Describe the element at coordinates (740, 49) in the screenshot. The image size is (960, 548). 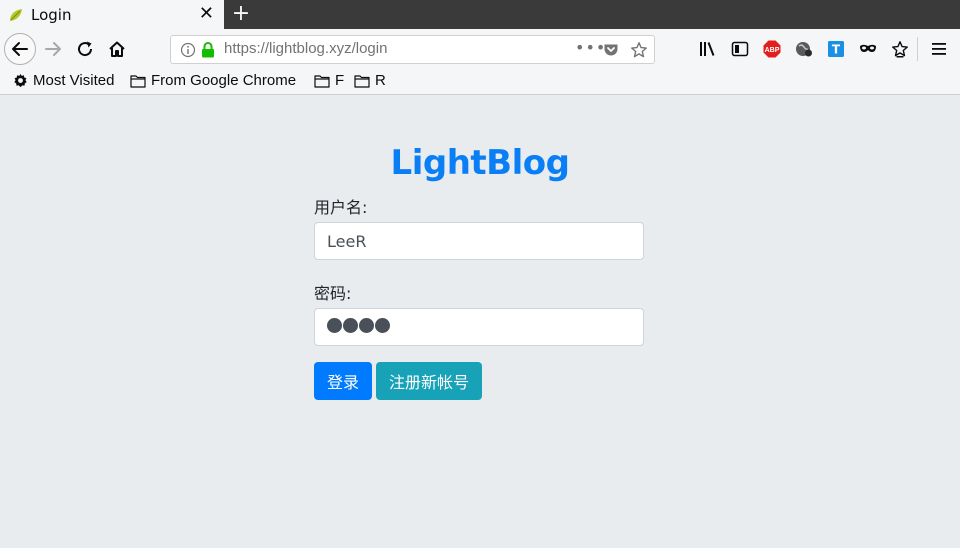
I see `sidebar-icon` at that location.